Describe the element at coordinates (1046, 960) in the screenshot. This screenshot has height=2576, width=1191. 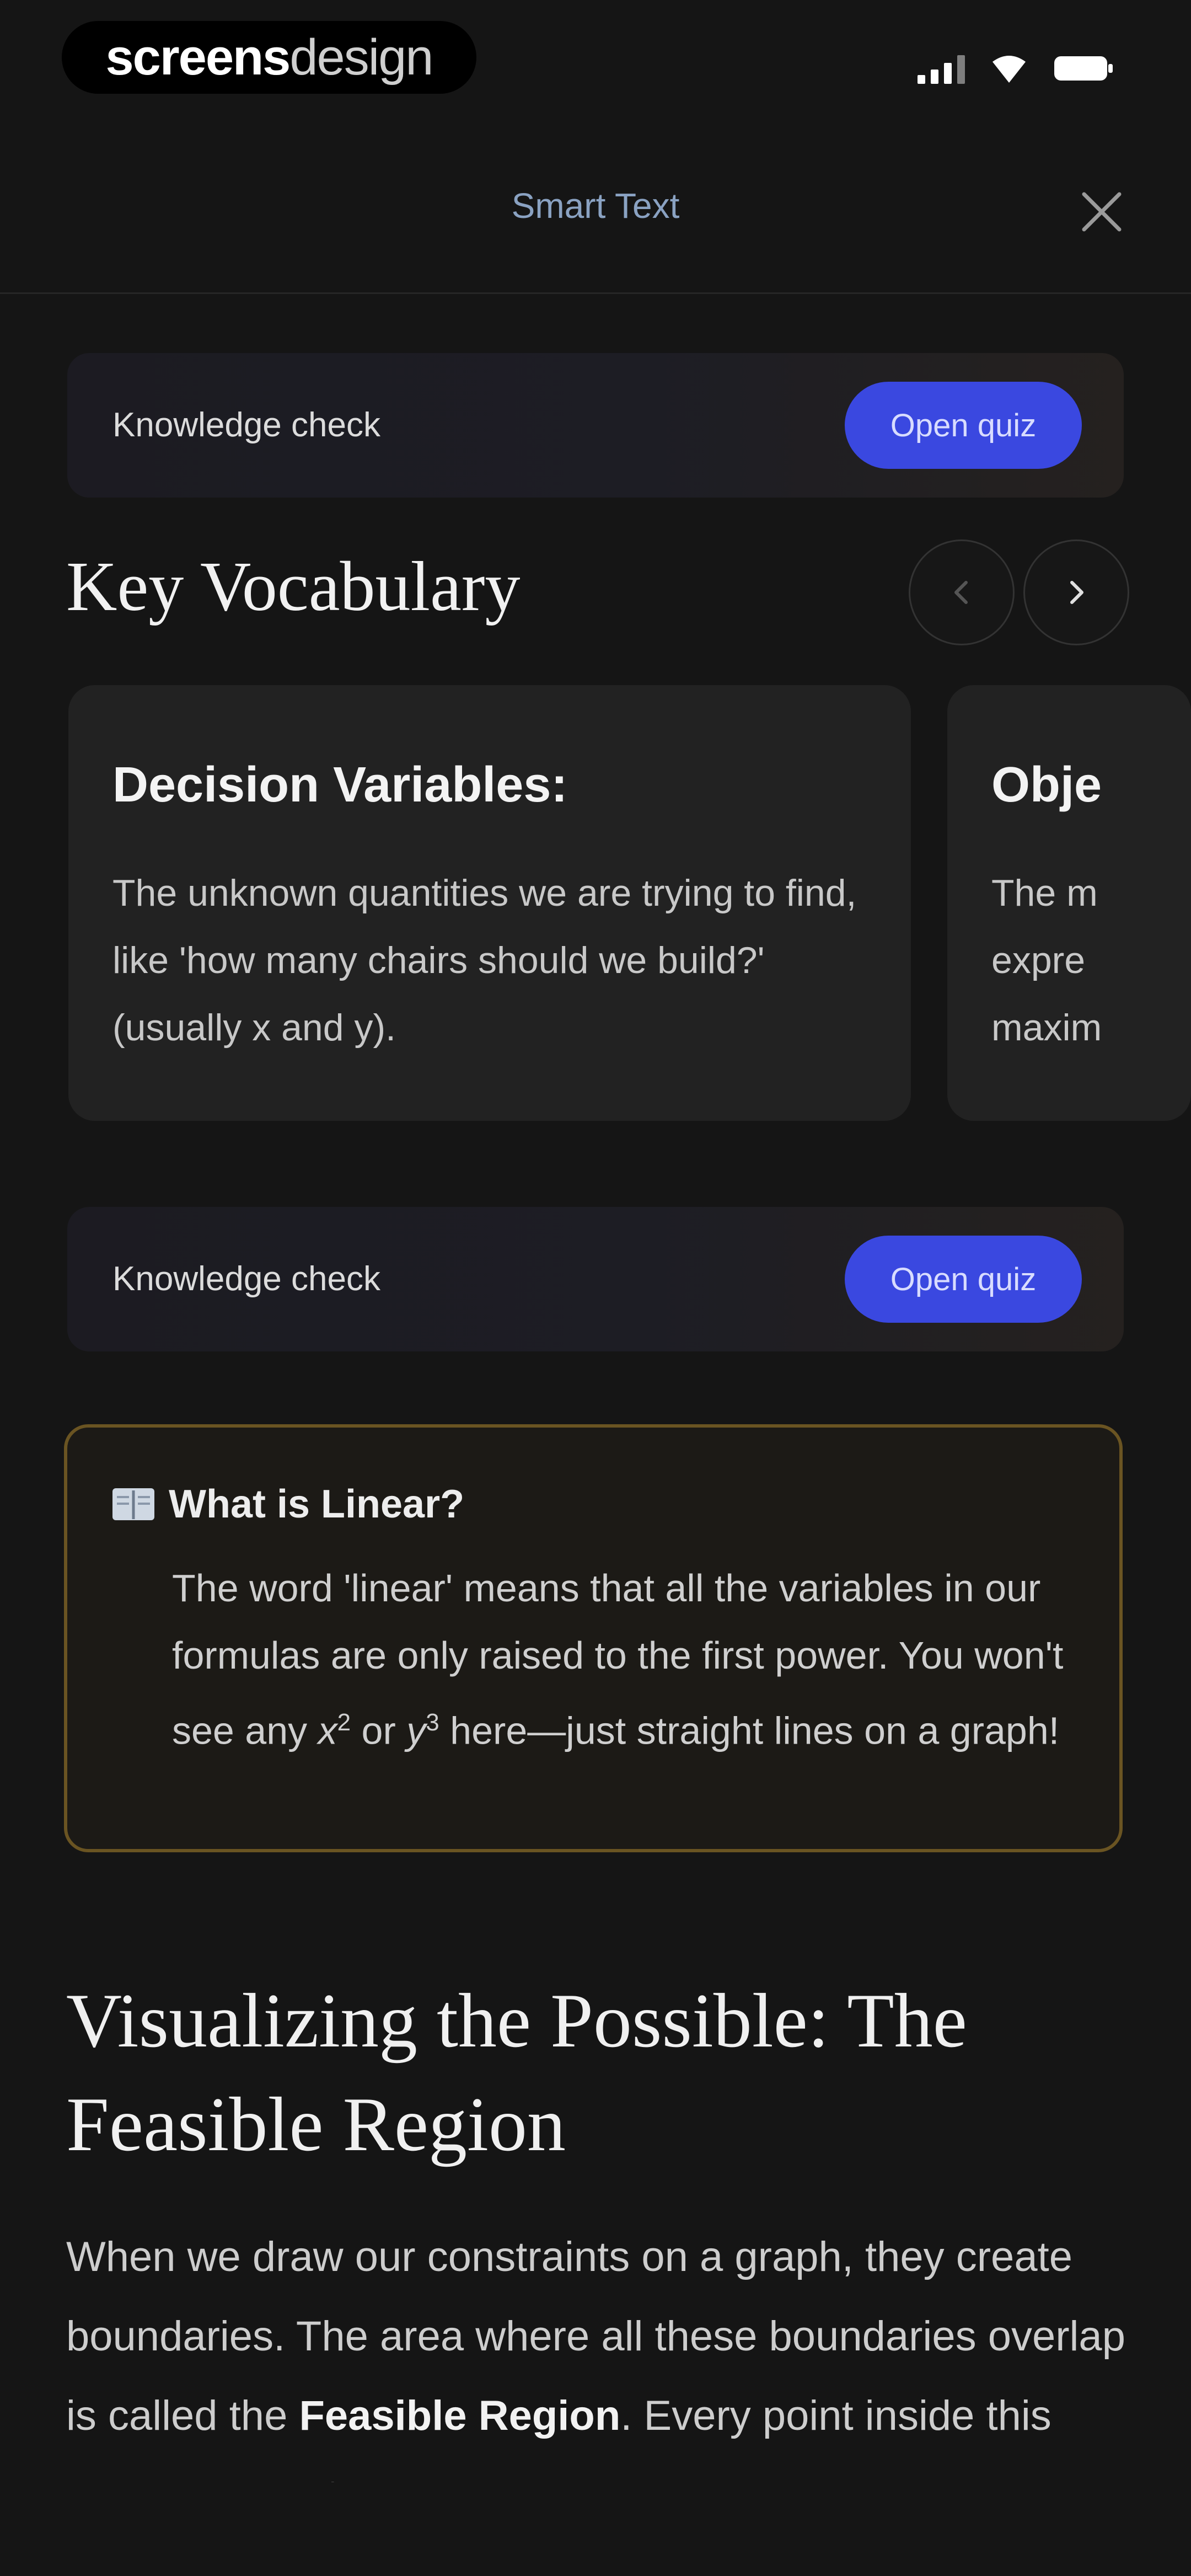
I see `vocab-definition-next: The m expre maxim` at that location.